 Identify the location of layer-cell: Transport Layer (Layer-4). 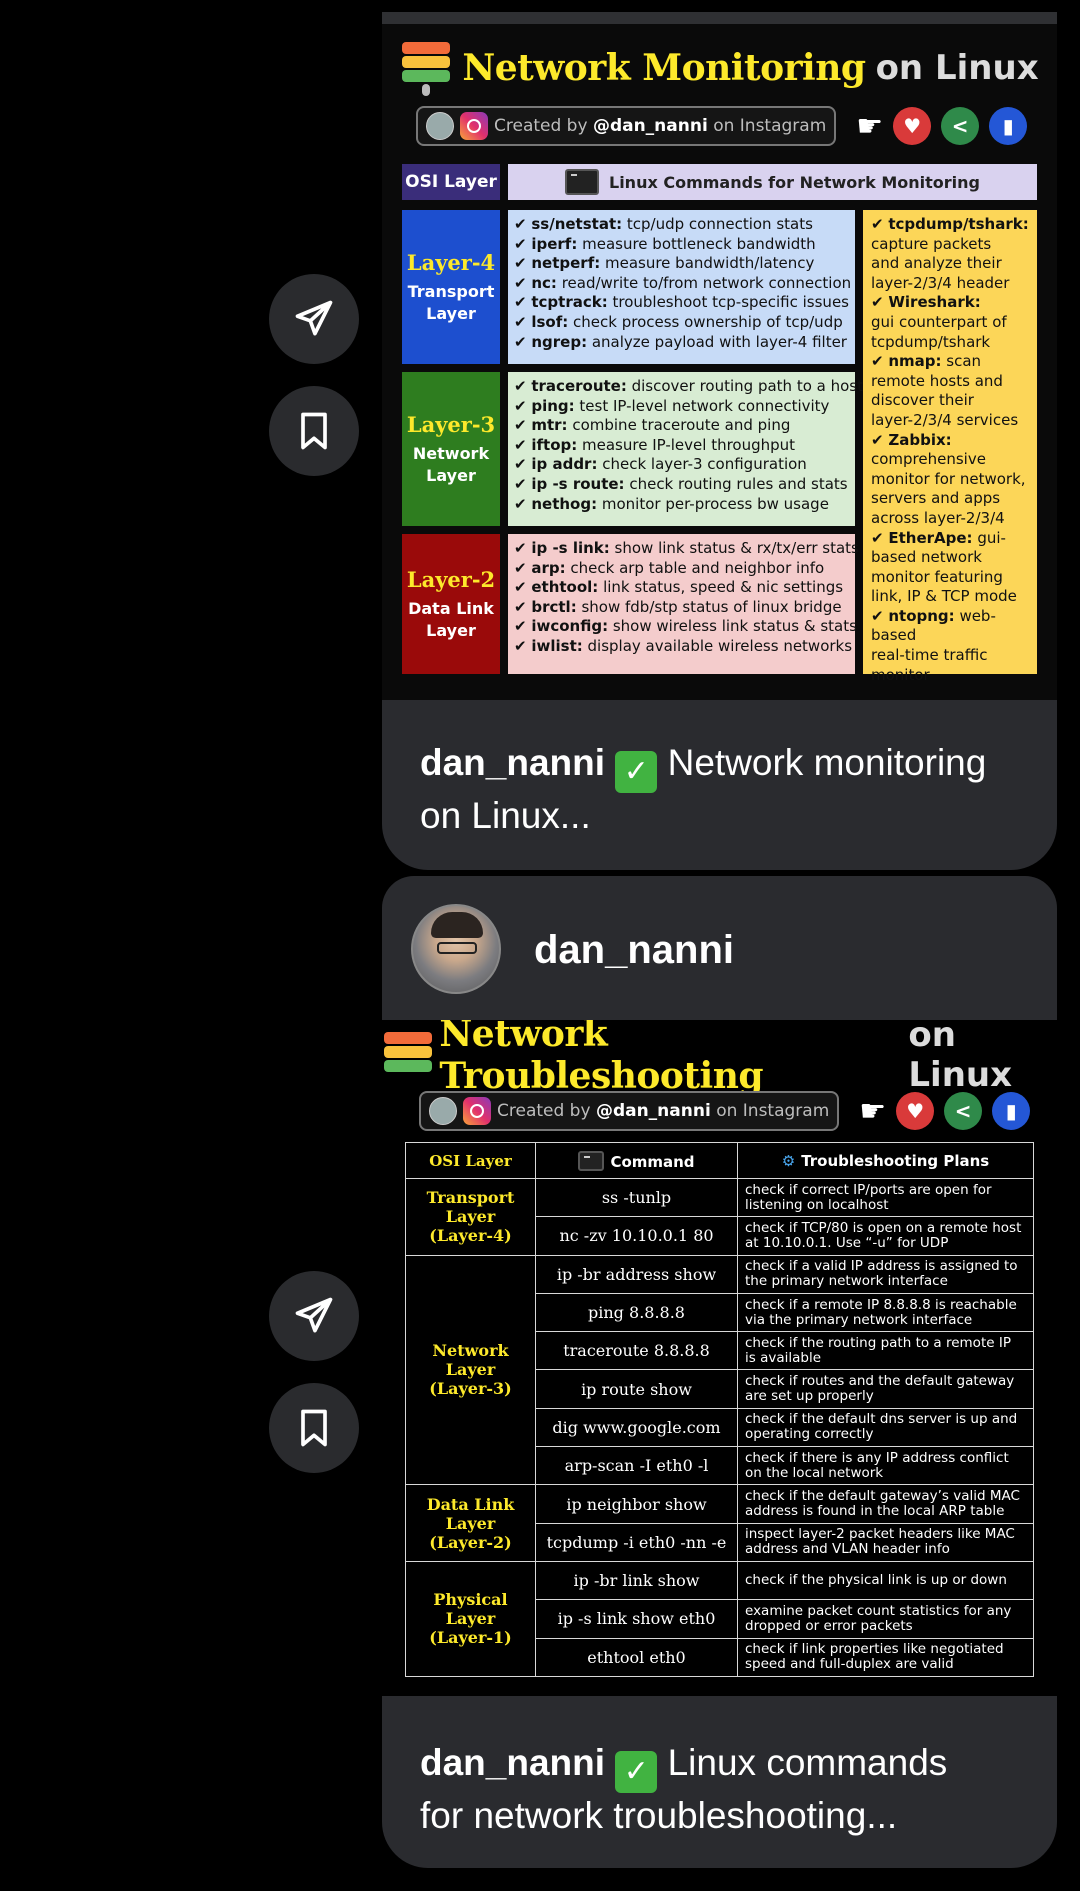
(470, 1217).